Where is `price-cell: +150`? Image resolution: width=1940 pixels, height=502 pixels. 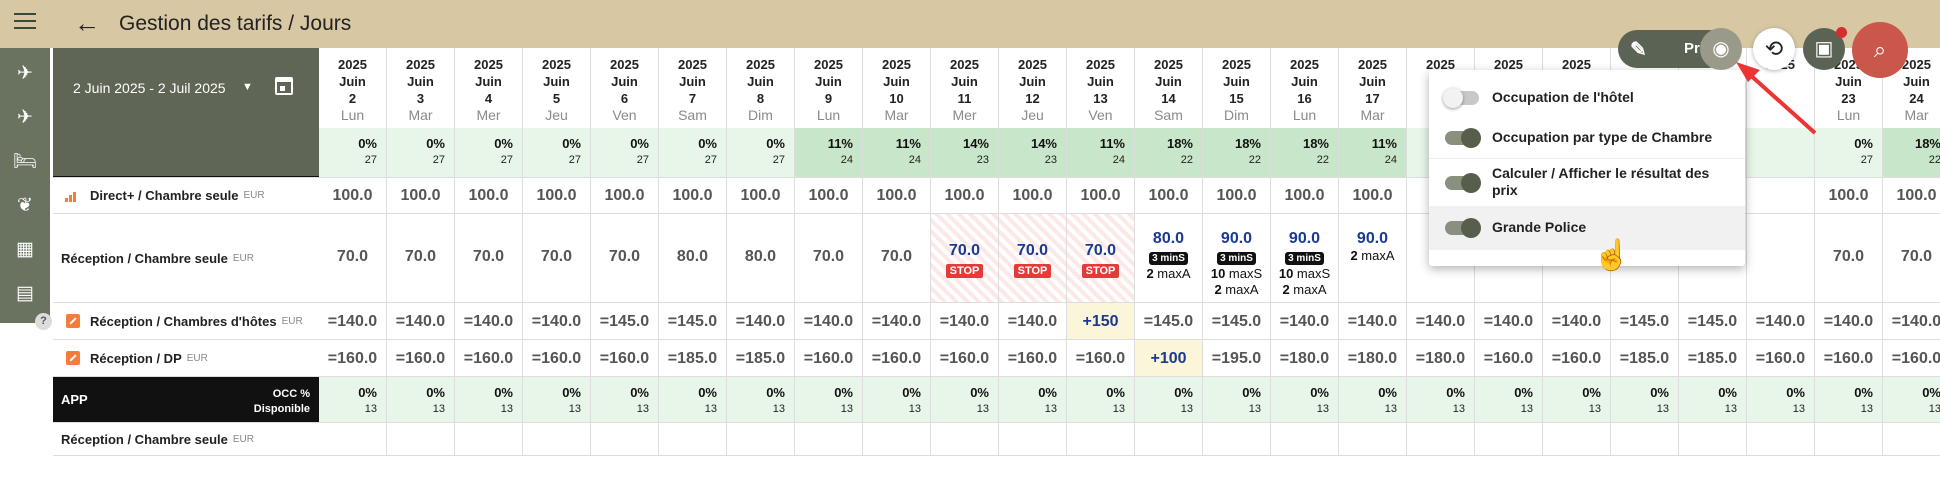
price-cell: +150 is located at coordinates (1101, 321).